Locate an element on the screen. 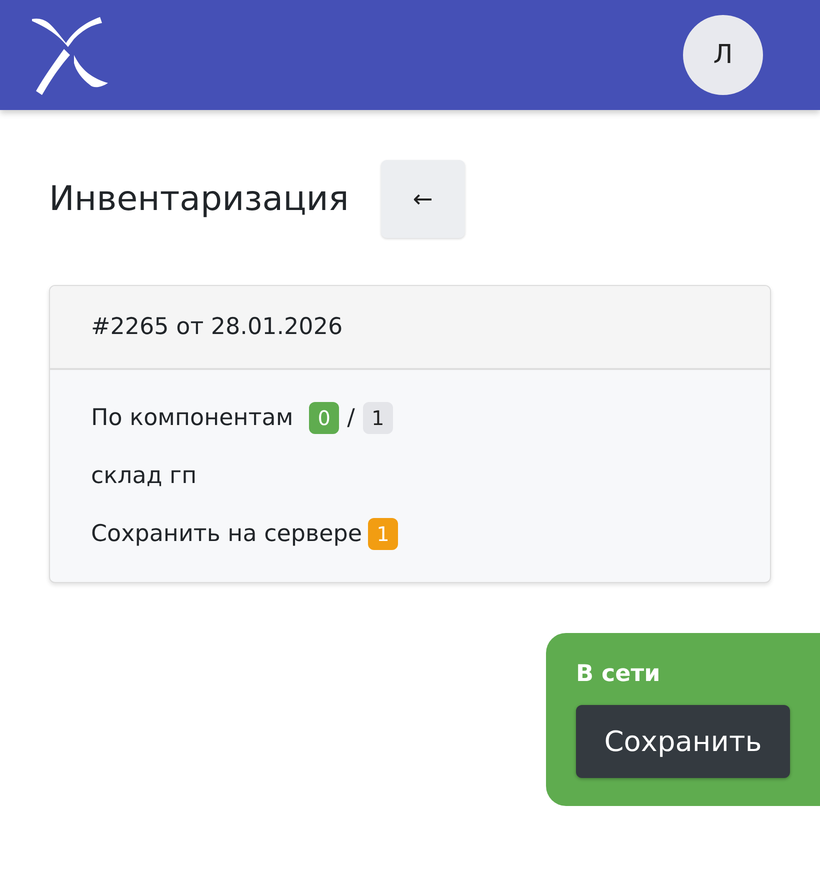  pending-count: 1 is located at coordinates (383, 534).